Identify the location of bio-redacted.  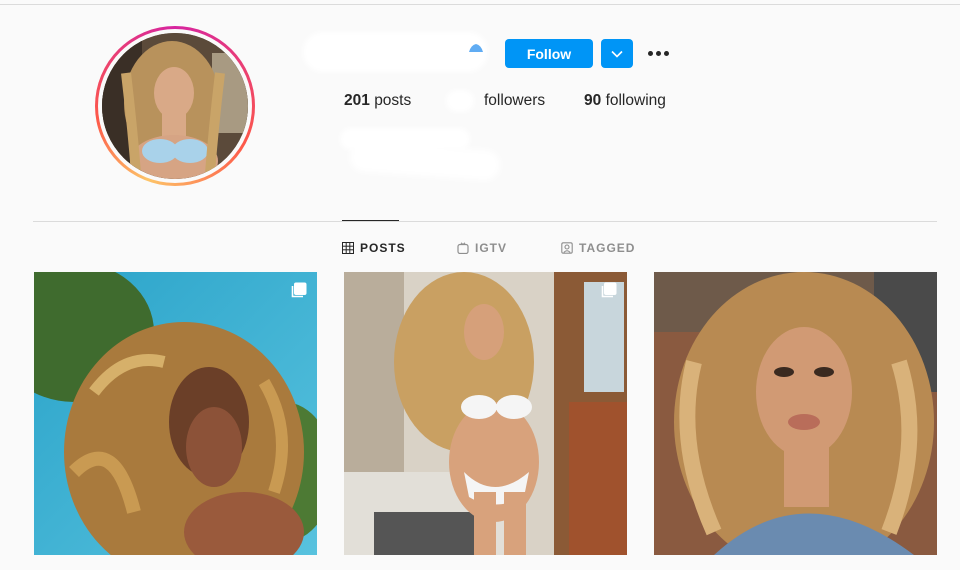
(420, 156).